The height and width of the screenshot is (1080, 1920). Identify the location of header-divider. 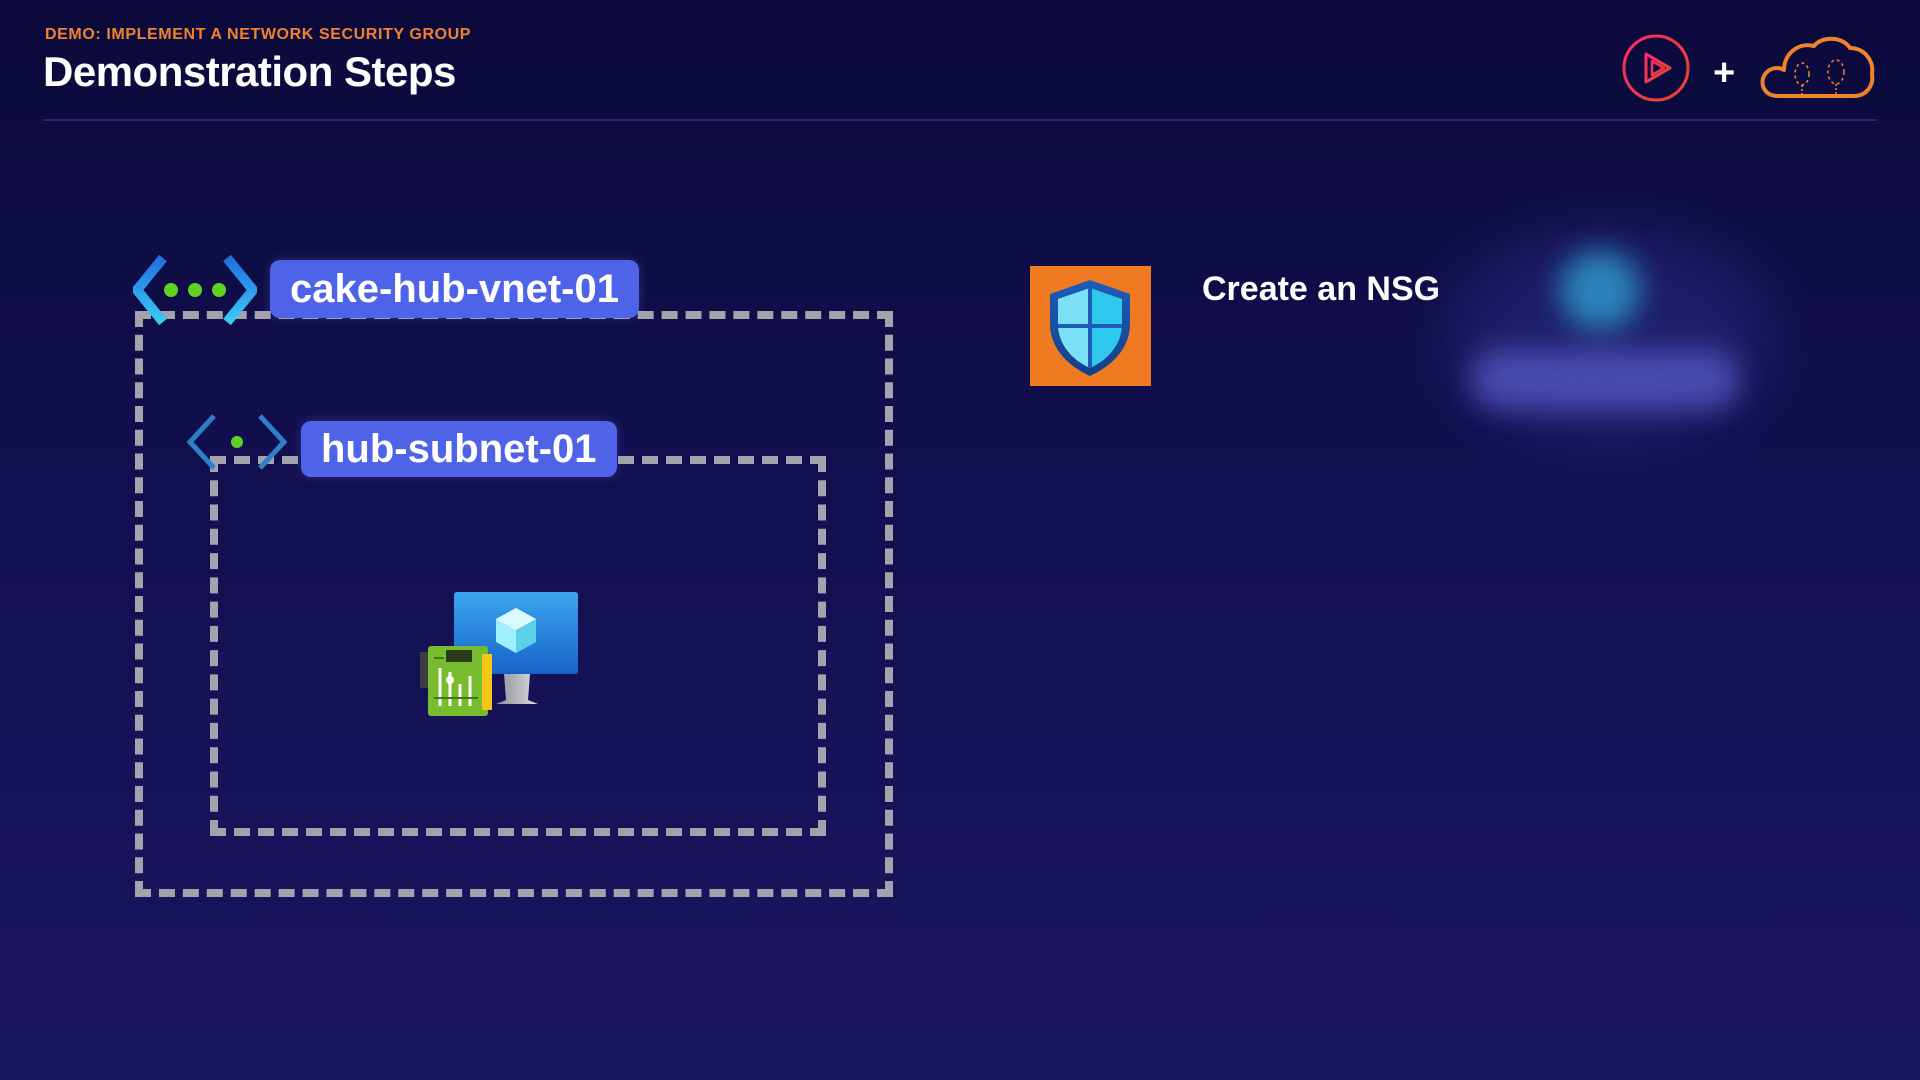
(960, 120).